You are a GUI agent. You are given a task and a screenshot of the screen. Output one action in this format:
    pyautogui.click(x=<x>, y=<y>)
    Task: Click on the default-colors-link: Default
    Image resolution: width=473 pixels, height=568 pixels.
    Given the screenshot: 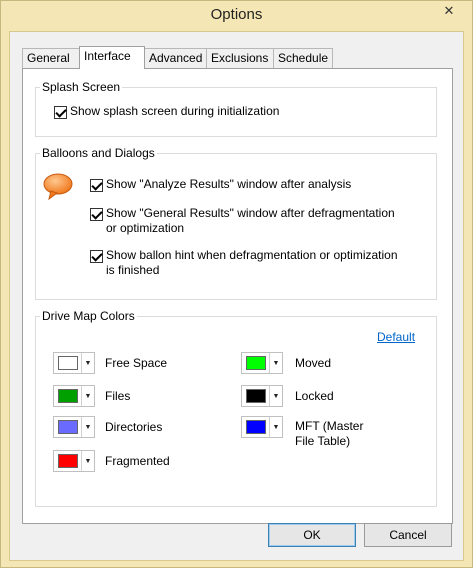 What is the action you would take?
    pyautogui.click(x=396, y=337)
    